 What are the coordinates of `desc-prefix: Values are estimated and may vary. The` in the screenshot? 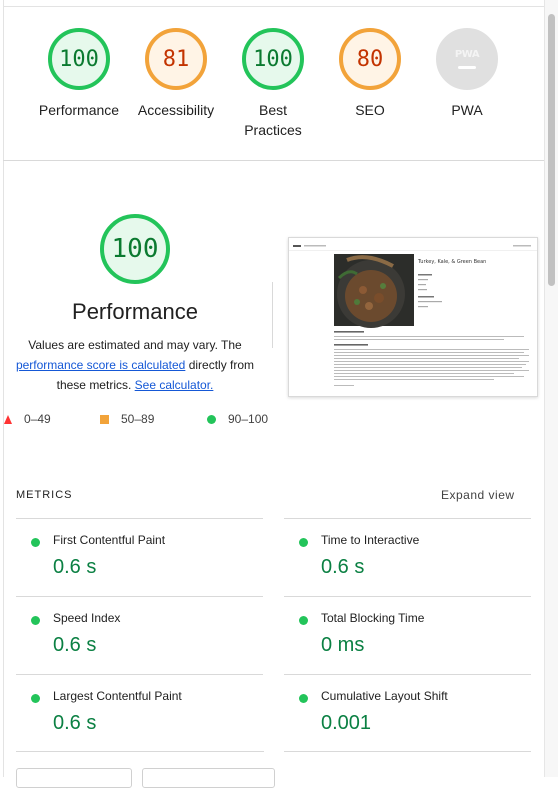 It's located at (135, 345).